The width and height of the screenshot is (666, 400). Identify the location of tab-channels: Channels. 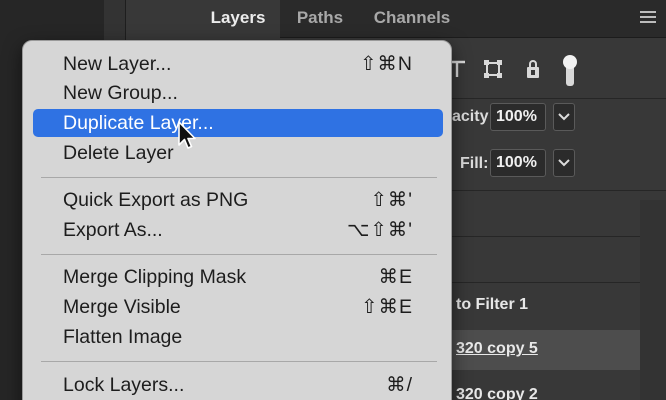
(412, 19).